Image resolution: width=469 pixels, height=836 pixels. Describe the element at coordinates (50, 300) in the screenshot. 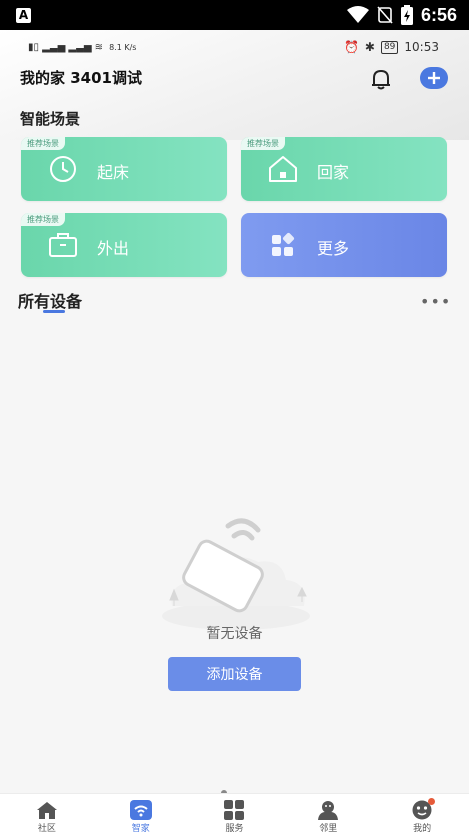

I see `all-devices-title: 所有设备` at that location.